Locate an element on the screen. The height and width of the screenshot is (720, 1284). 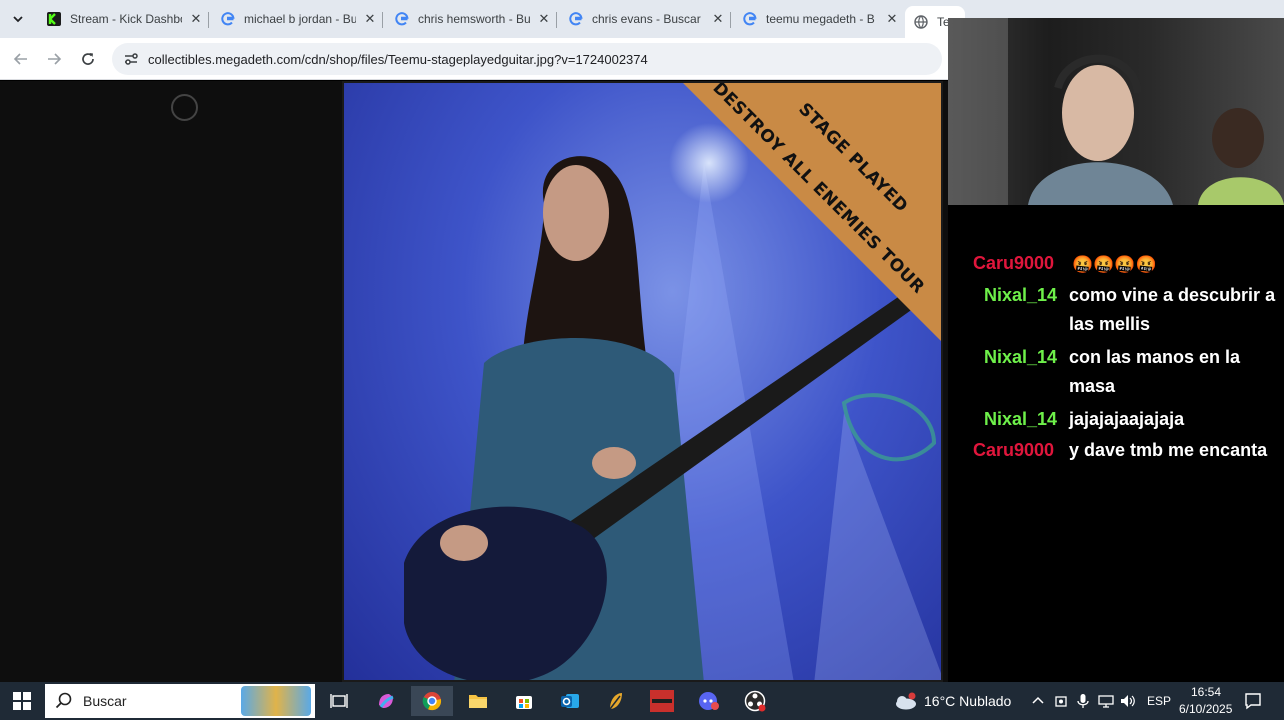
task-view-icon is located at coordinates (339, 701).